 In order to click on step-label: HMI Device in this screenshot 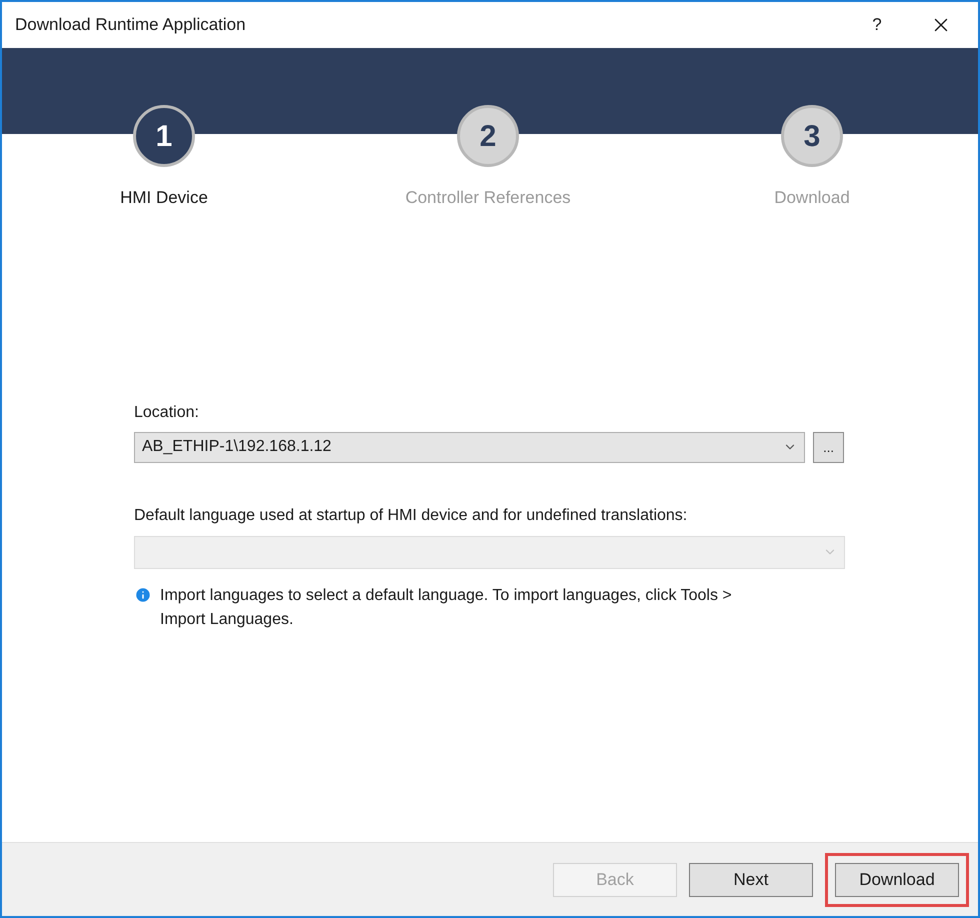, I will do `click(164, 198)`.